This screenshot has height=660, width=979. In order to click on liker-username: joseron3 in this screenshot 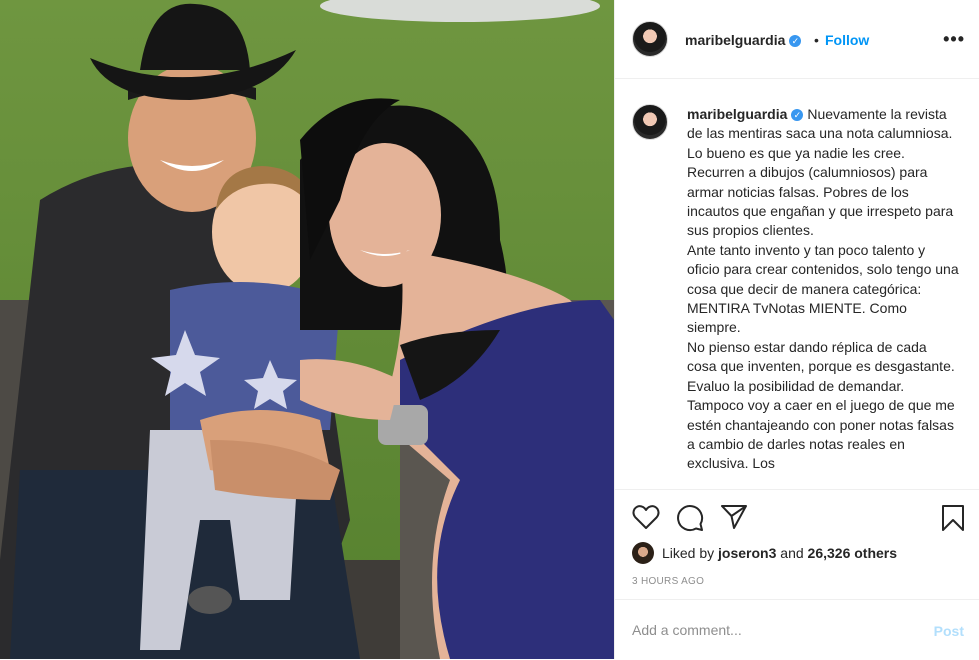, I will do `click(747, 553)`.